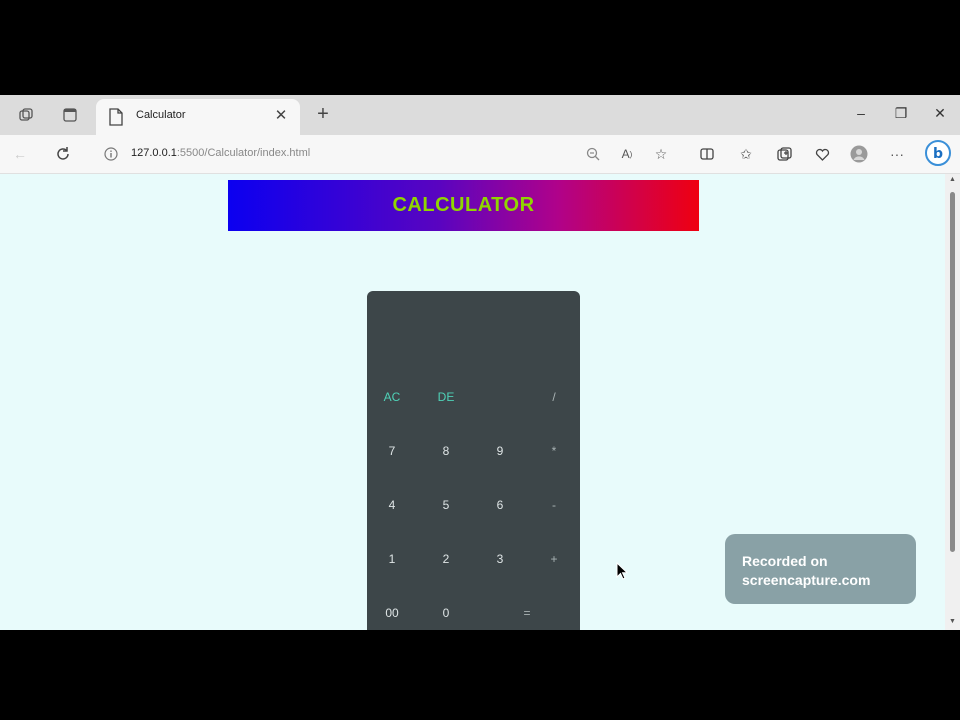  What do you see at coordinates (861, 113) in the screenshot?
I see `minimize-button: –` at bounding box center [861, 113].